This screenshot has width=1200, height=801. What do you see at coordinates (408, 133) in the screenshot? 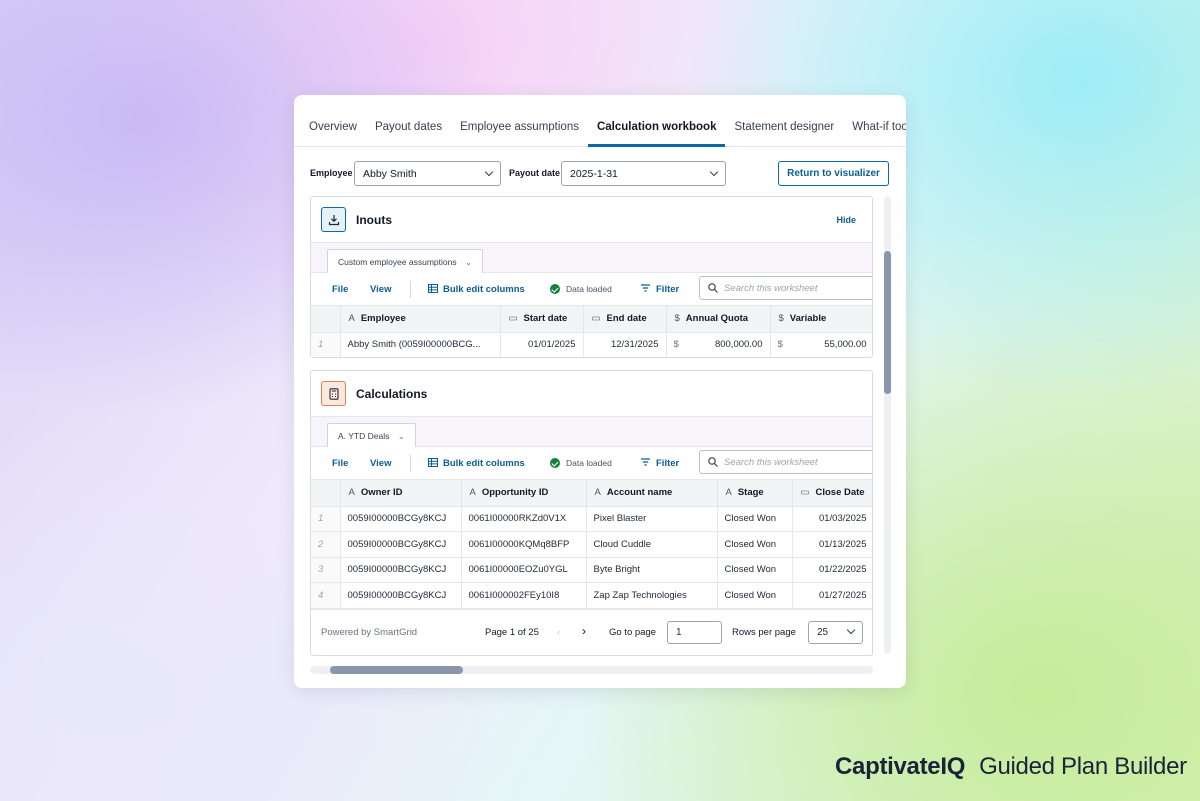
I see `tab-payout-dates: Payout dates` at bounding box center [408, 133].